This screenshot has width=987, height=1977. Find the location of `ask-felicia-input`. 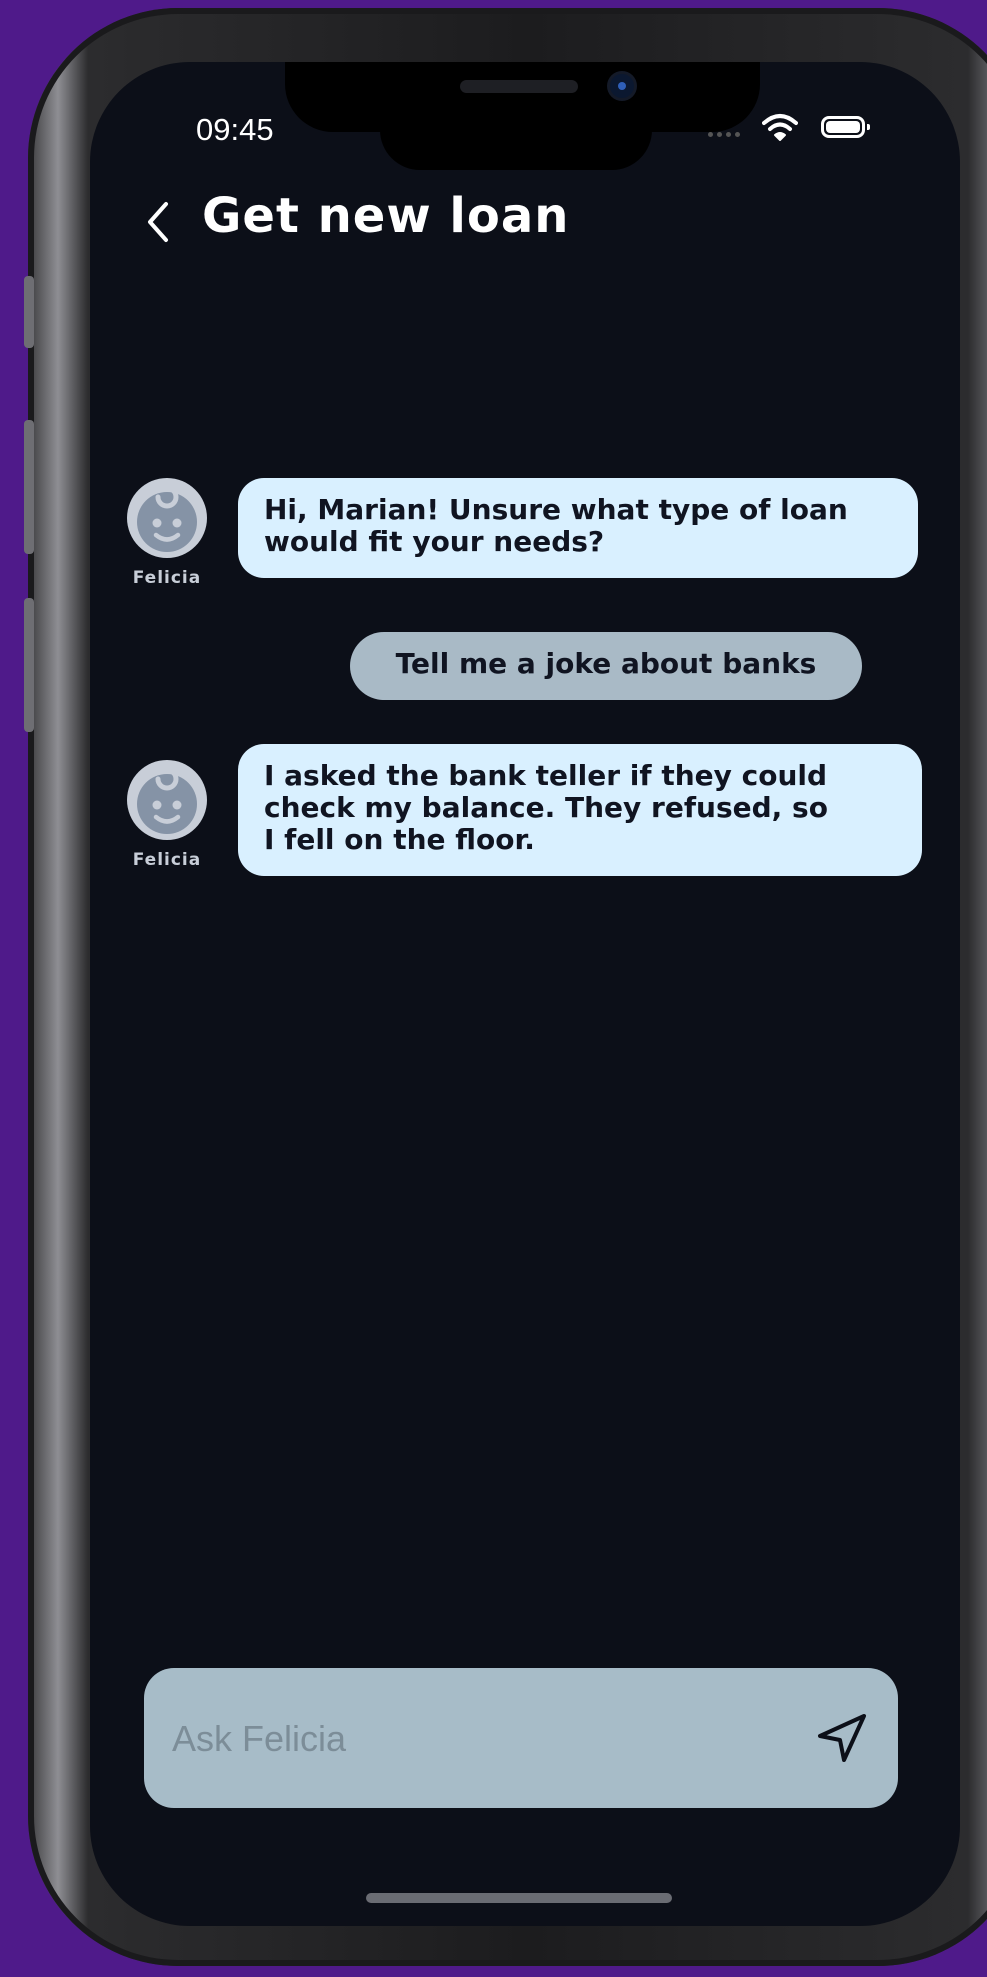

ask-felicia-input is located at coordinates (472, 1739).